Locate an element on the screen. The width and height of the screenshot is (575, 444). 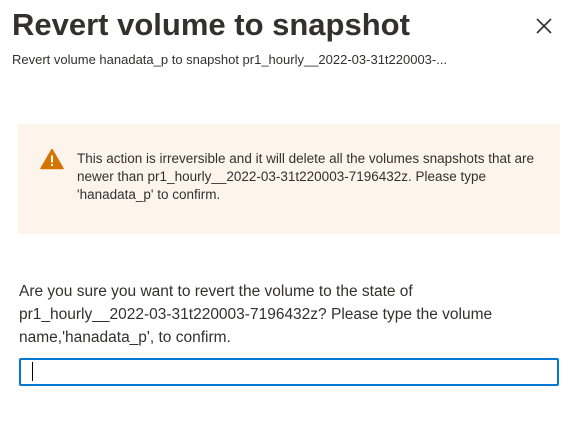
close-icon is located at coordinates (544, 26).